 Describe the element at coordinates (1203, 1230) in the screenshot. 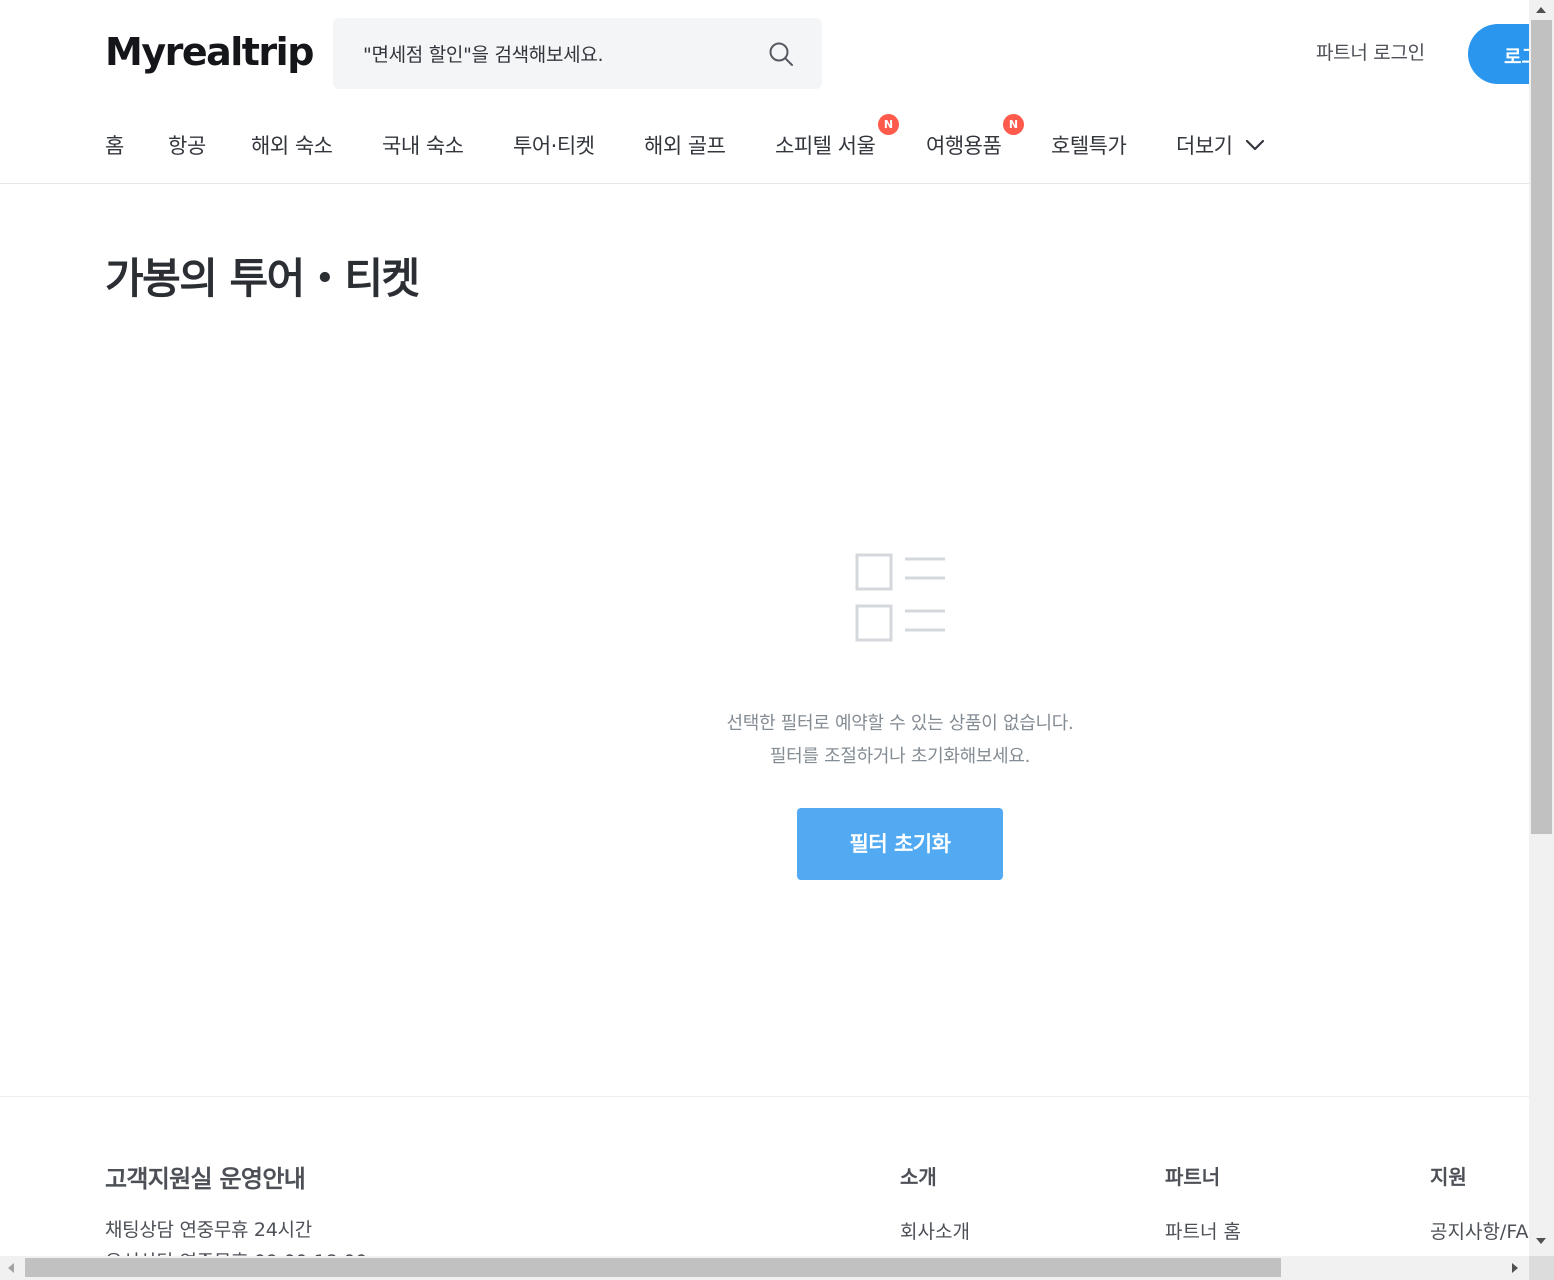

I see `footer-link-partner-home: 파트너 홈` at that location.